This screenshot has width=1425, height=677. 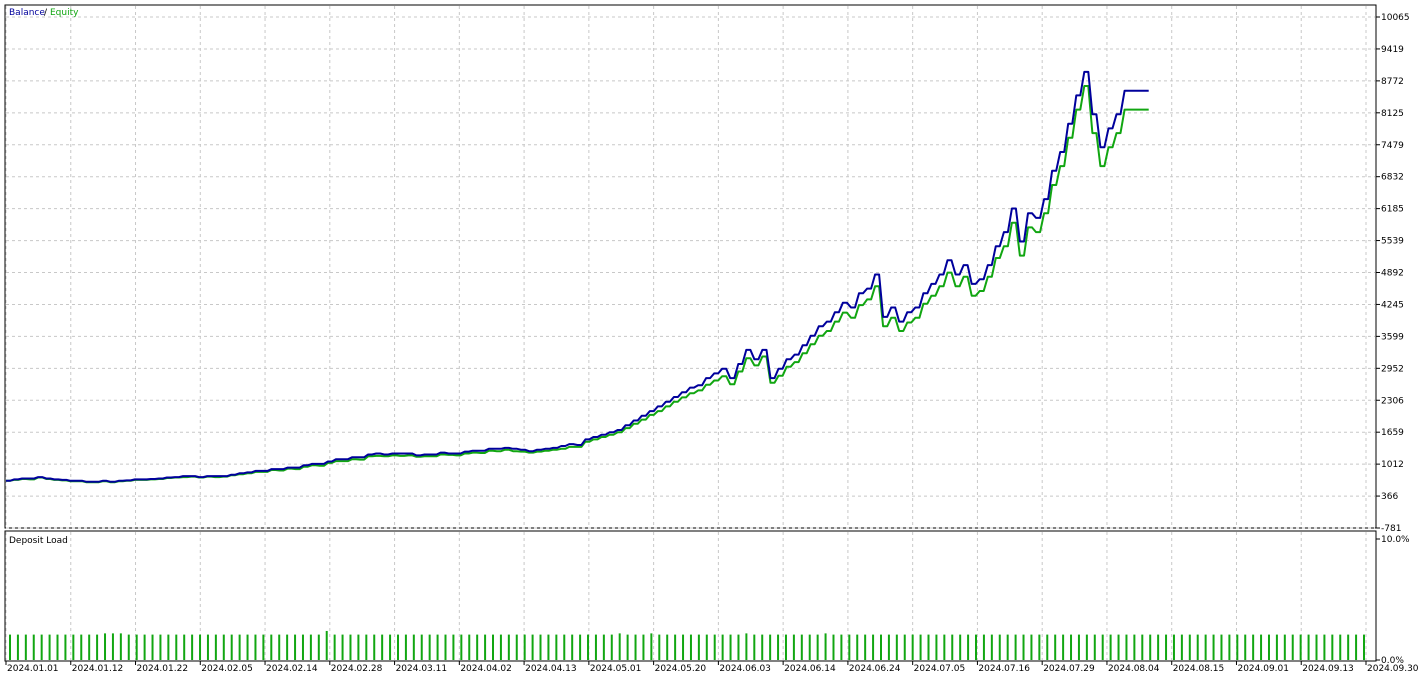 I want to click on y-tick-label: 8125, so click(x=1392, y=114).